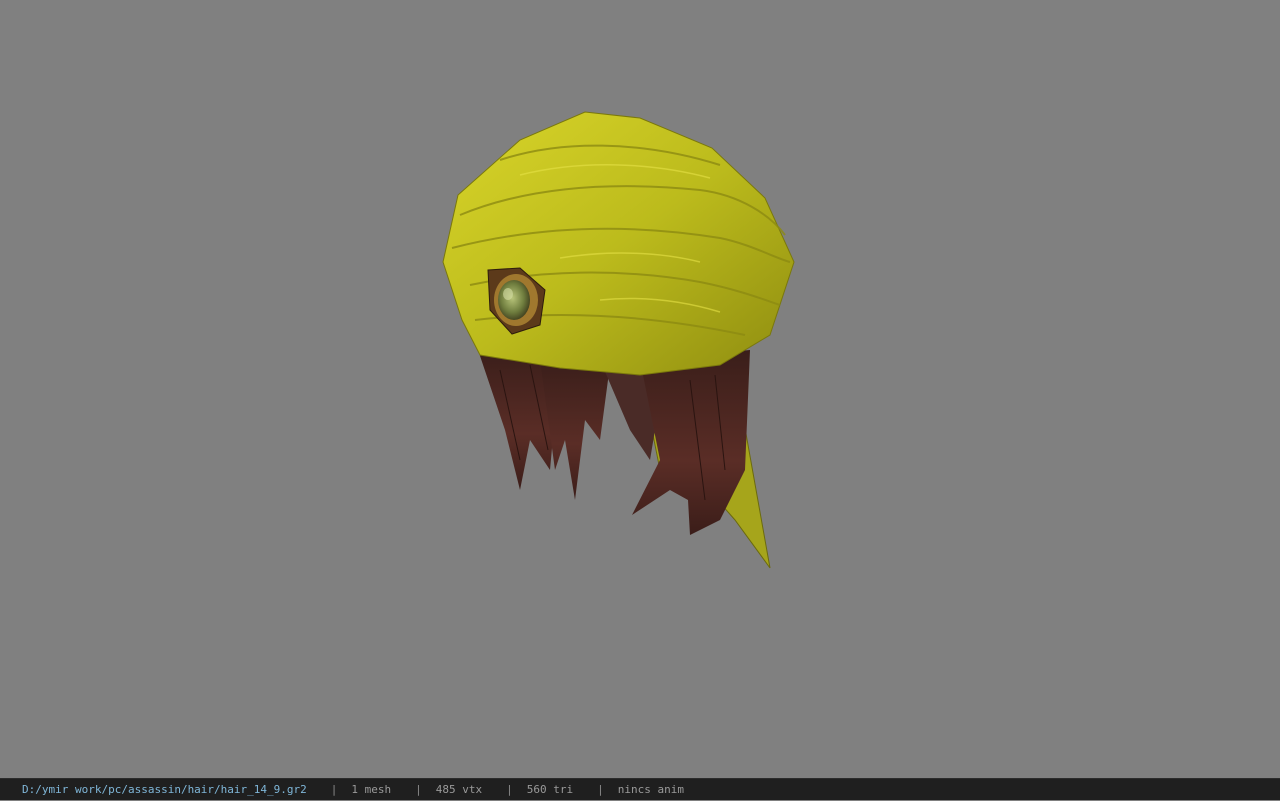  I want to click on triangle-count-label: 560 tri, so click(550, 789).